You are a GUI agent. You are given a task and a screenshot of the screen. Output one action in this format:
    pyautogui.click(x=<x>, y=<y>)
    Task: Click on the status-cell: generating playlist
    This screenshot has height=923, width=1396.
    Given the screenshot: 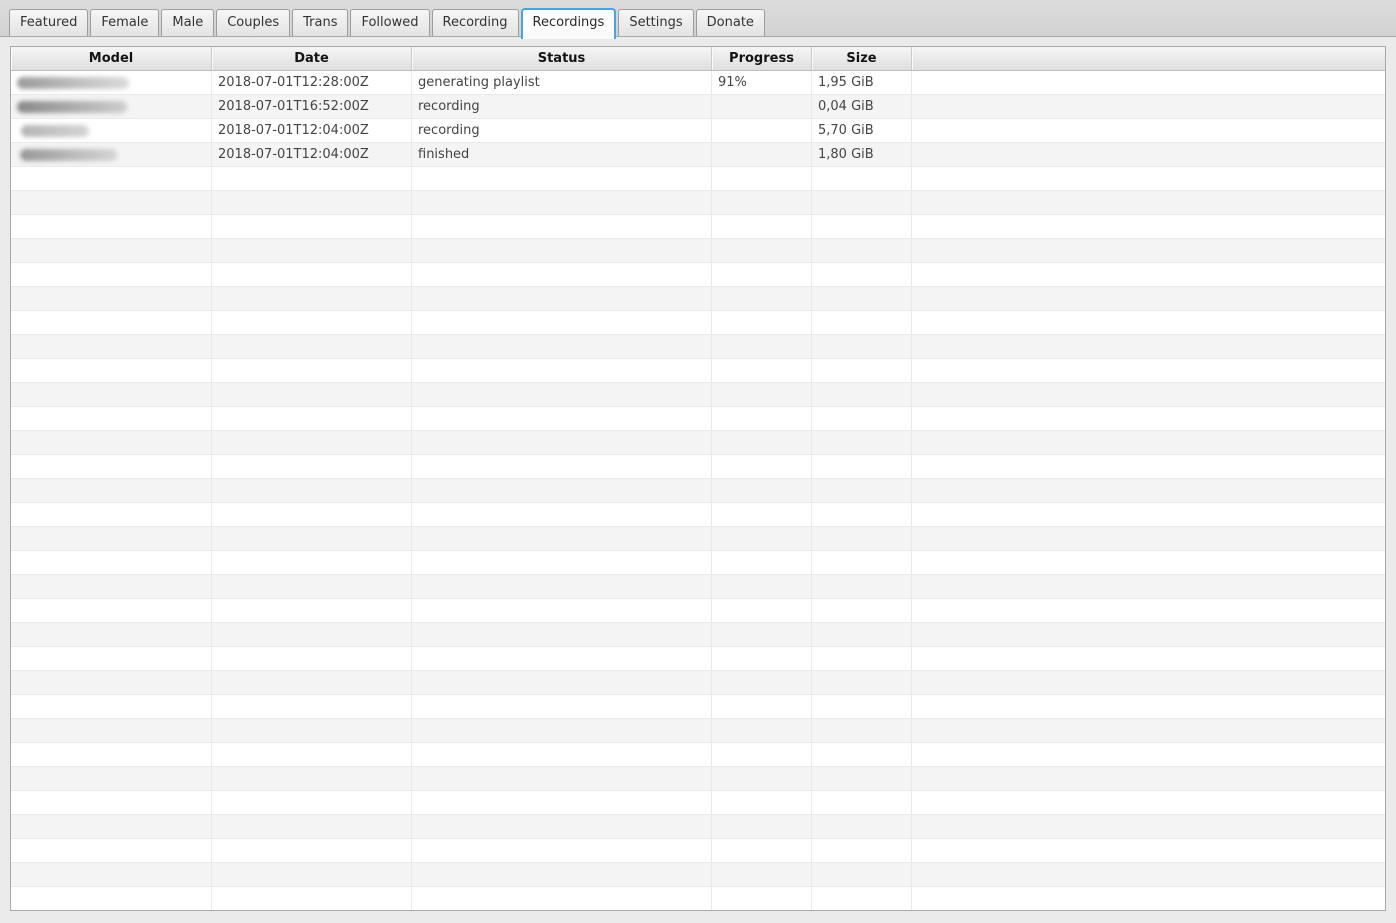 What is the action you would take?
    pyautogui.click(x=562, y=82)
    